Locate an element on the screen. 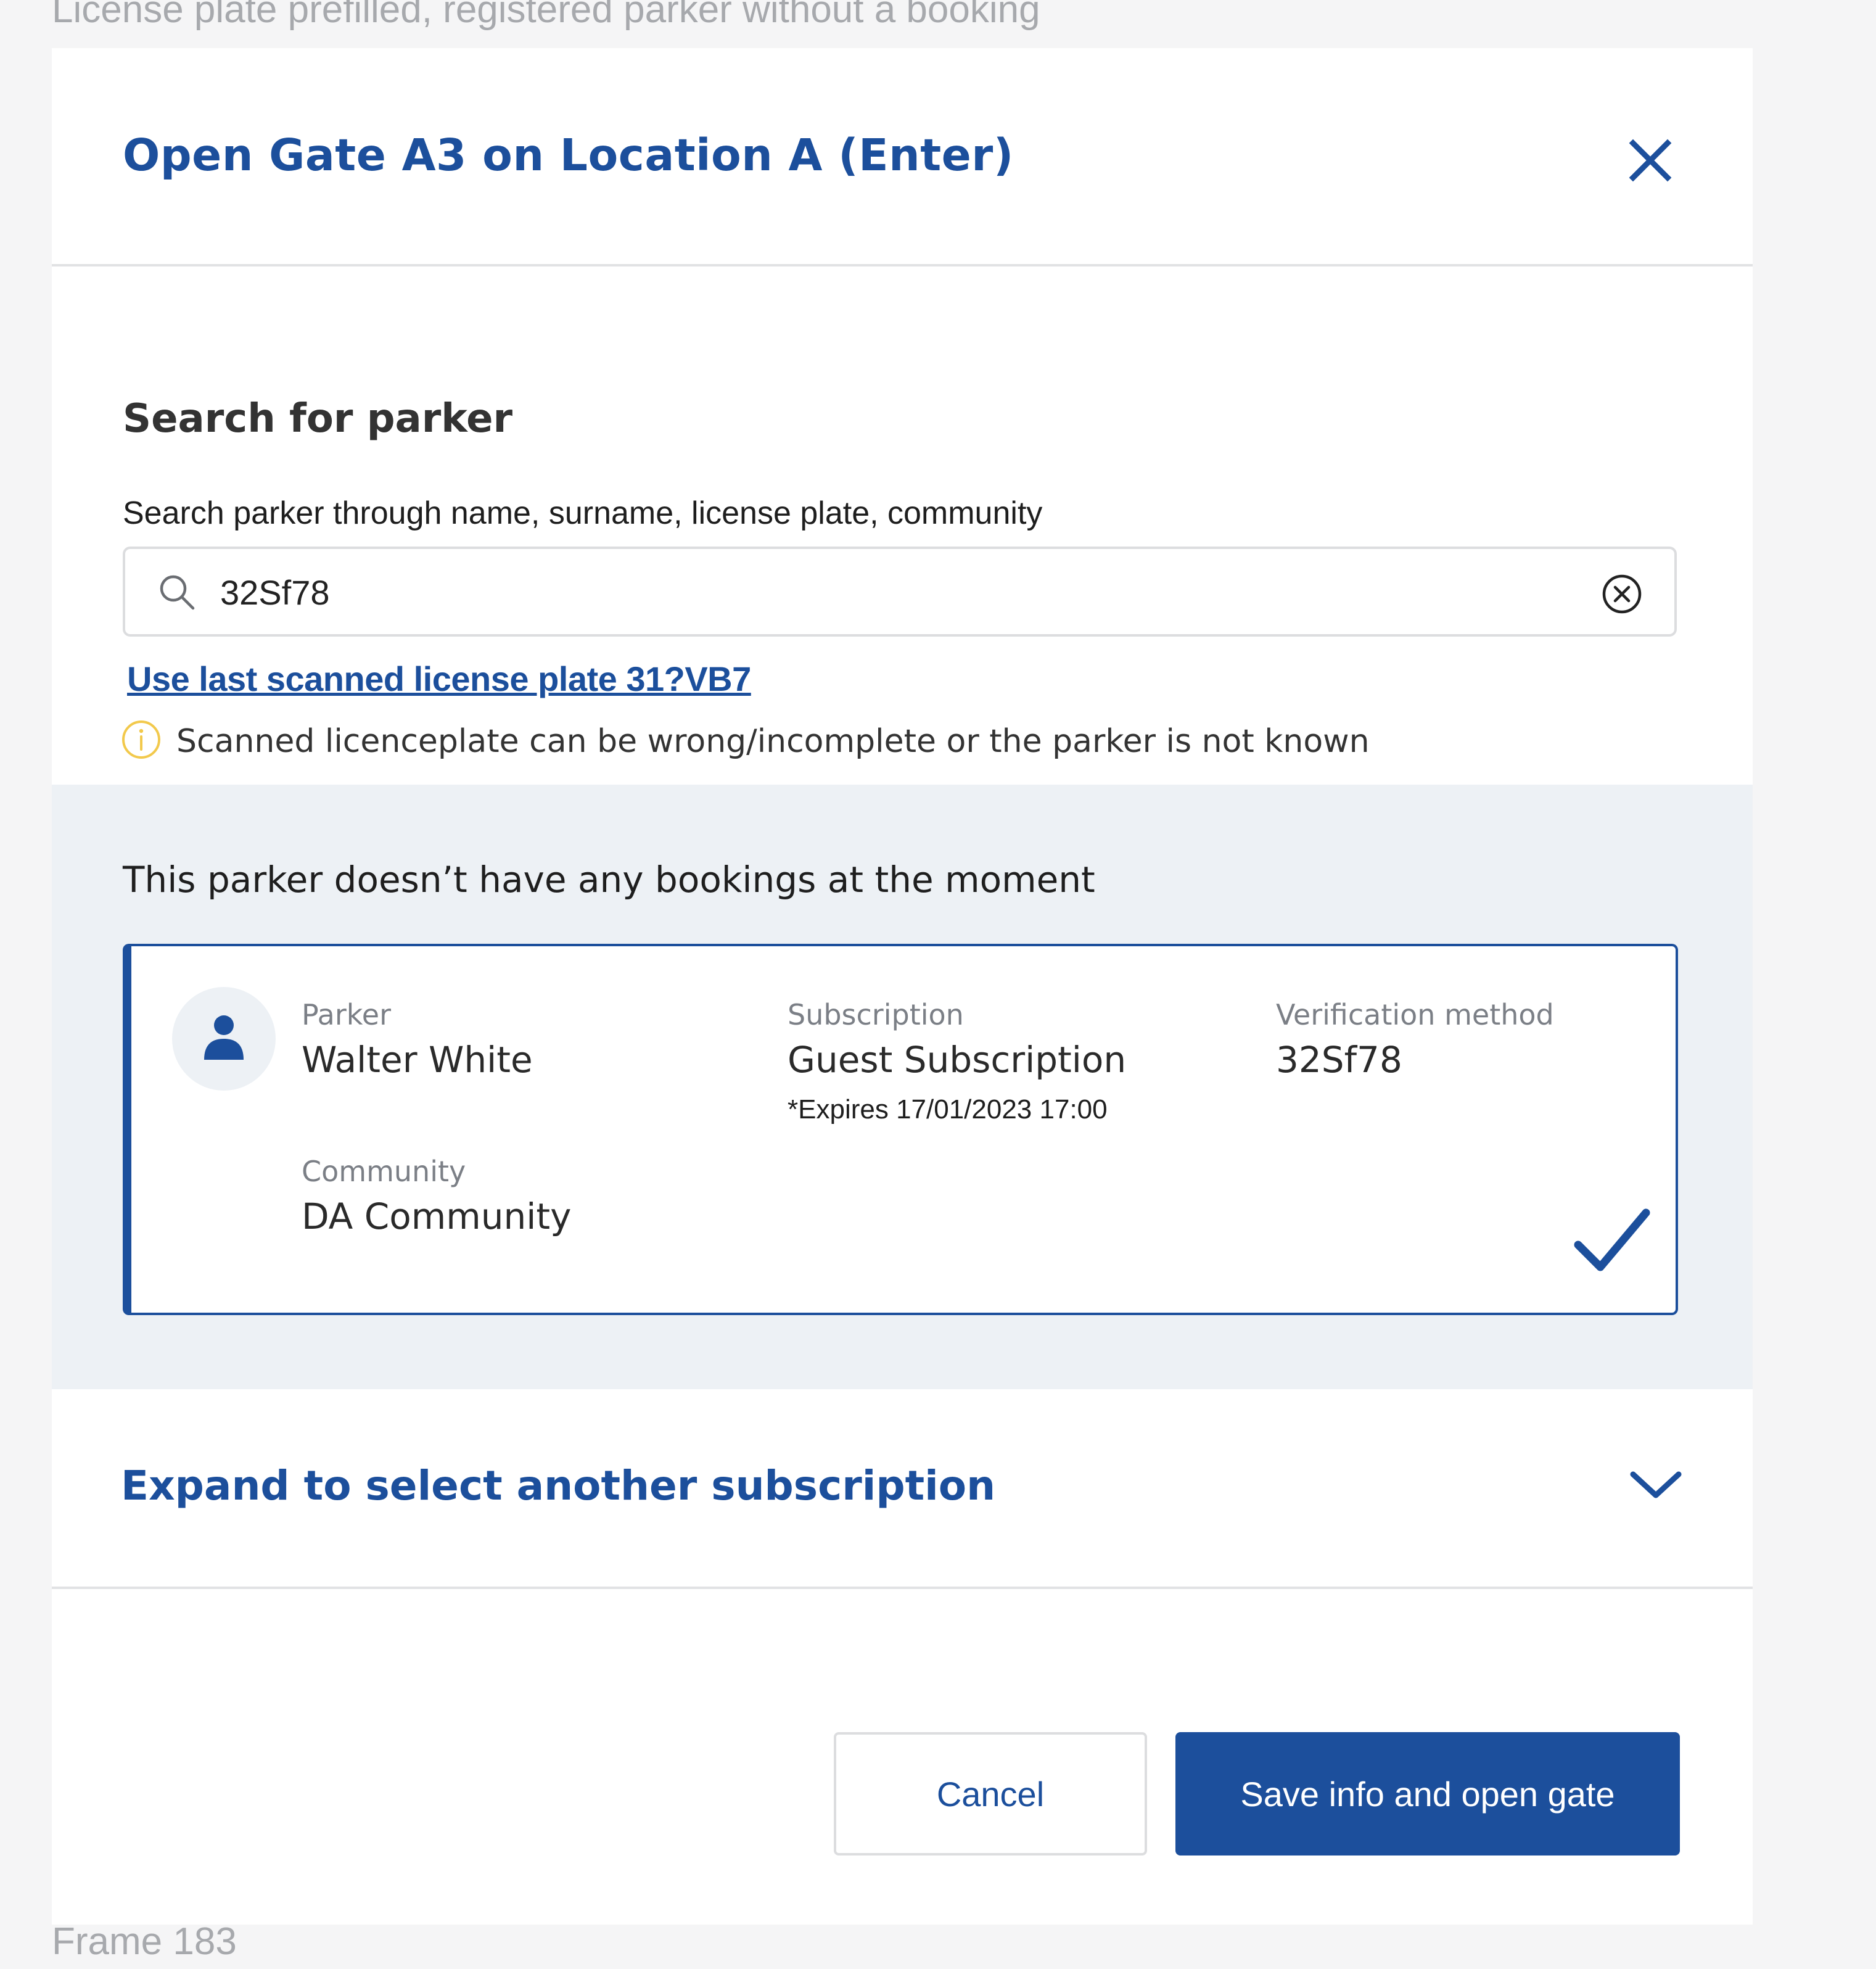  subscription-name: Guest Subscription is located at coordinates (957, 1060).